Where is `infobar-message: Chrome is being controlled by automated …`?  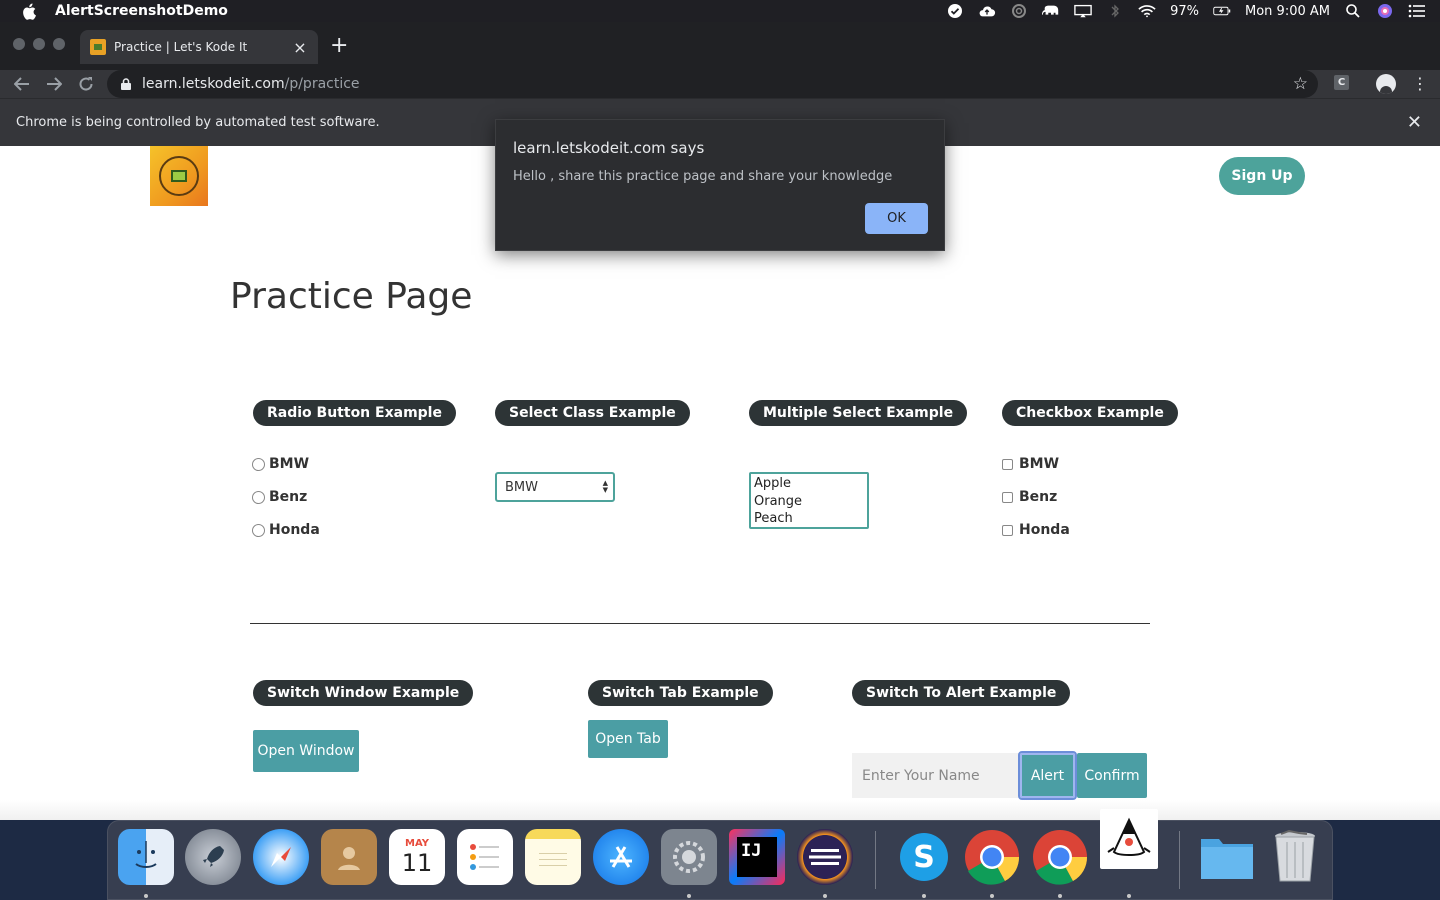 infobar-message: Chrome is being controlled by automated … is located at coordinates (198, 122).